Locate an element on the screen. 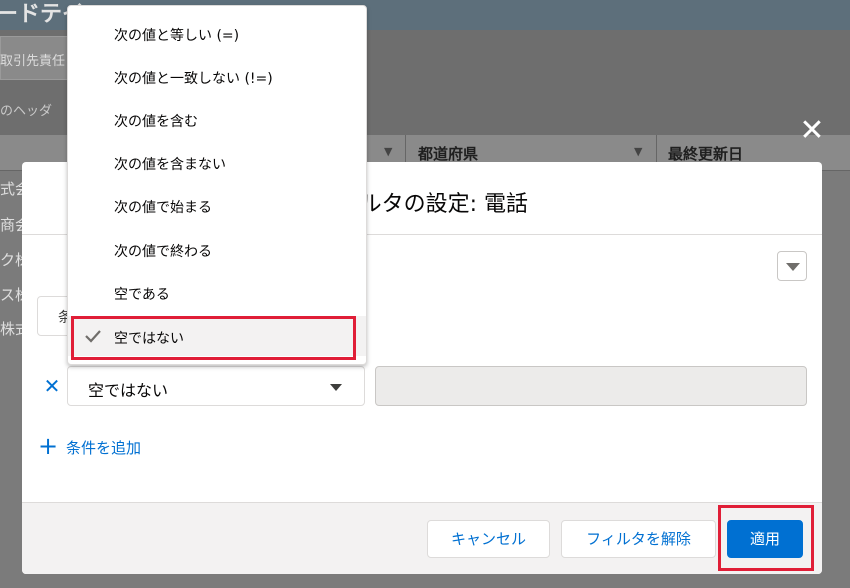  operator-select: 空ではない is located at coordinates (216, 386).